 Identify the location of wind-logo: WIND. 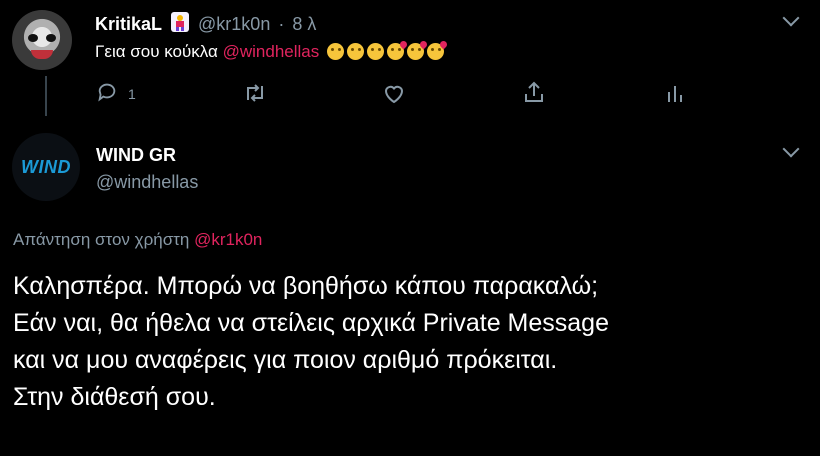
(46, 166).